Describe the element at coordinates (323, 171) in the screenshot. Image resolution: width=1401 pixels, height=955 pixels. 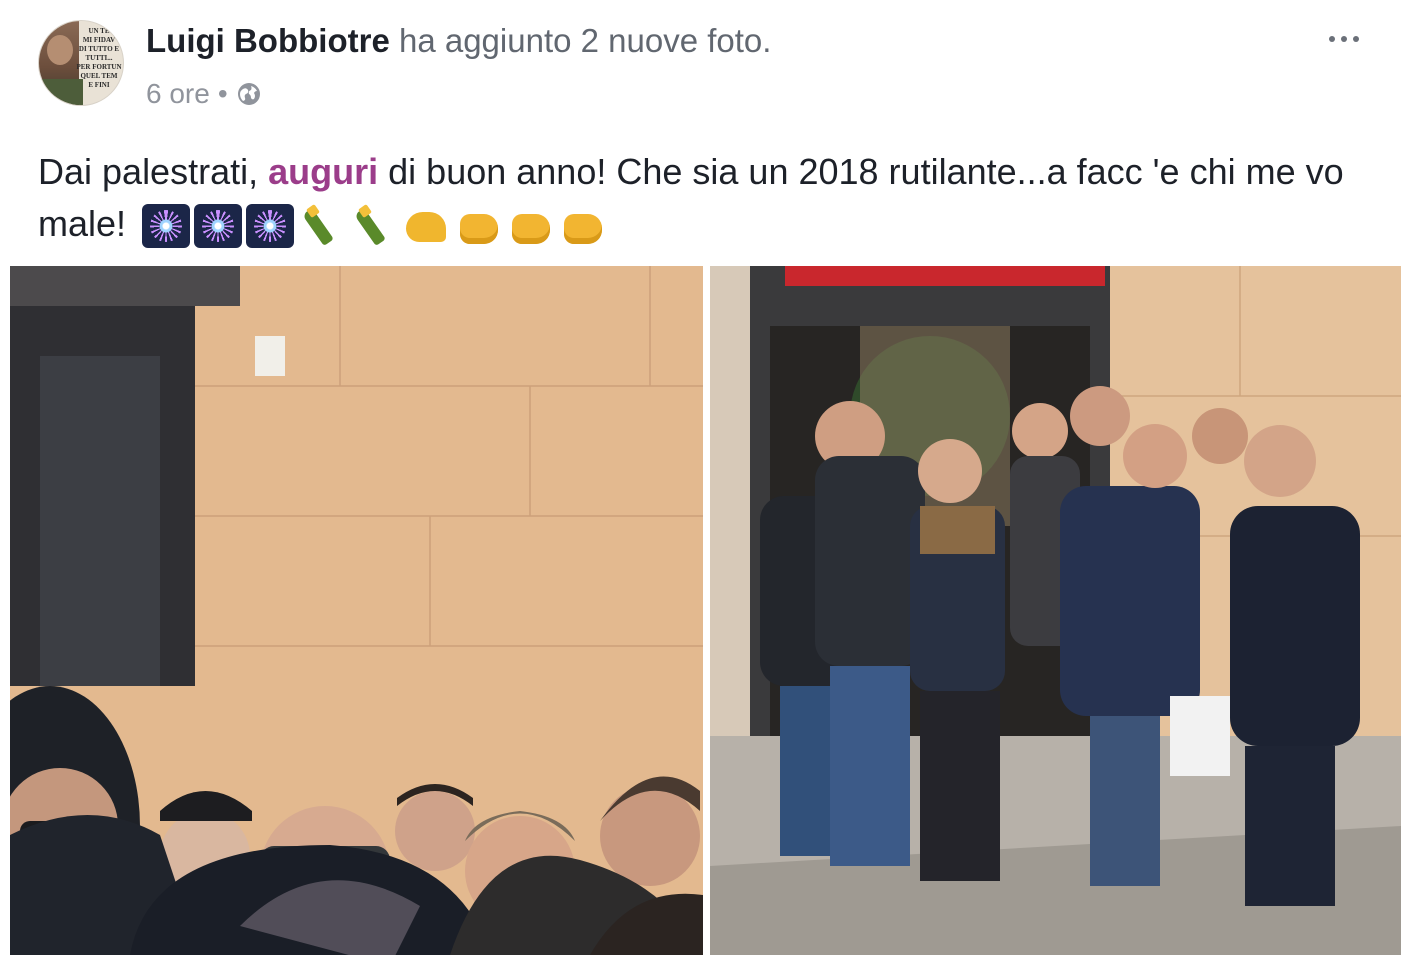
I see `message-highlight: auguri` at that location.